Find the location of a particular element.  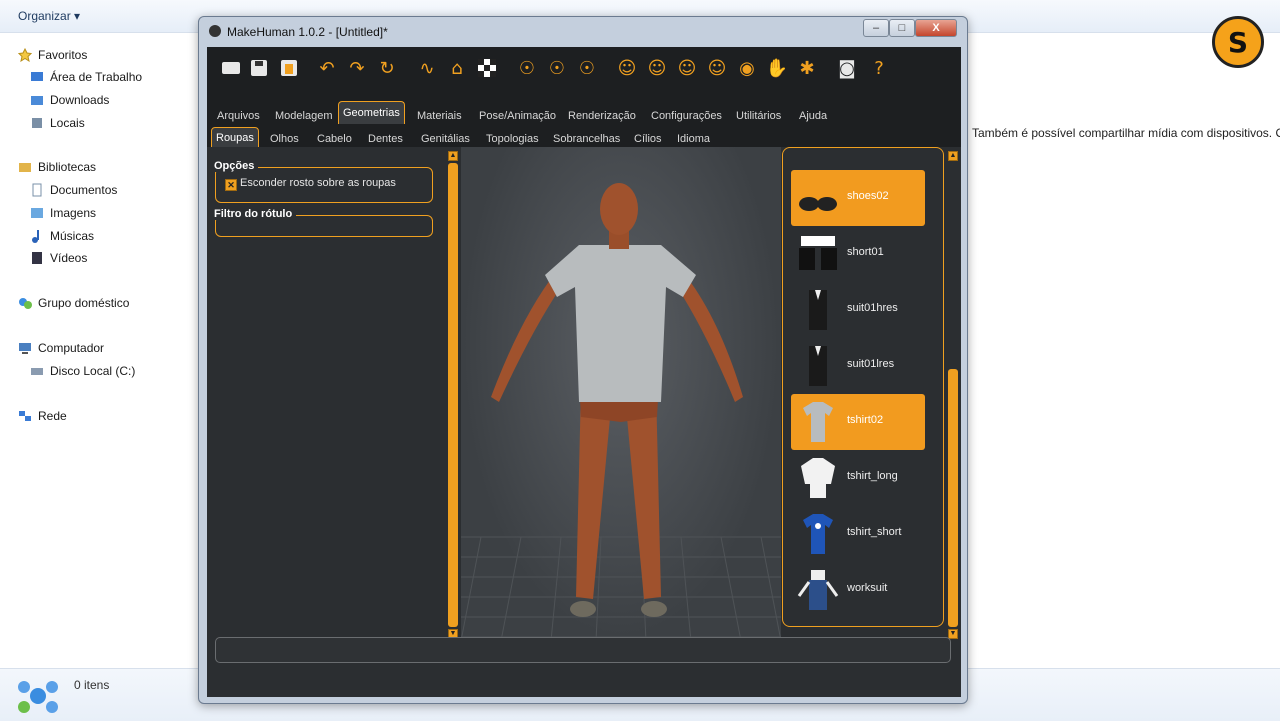

nav-homegroup-label: Grupo doméstico is located at coordinates (84, 303).